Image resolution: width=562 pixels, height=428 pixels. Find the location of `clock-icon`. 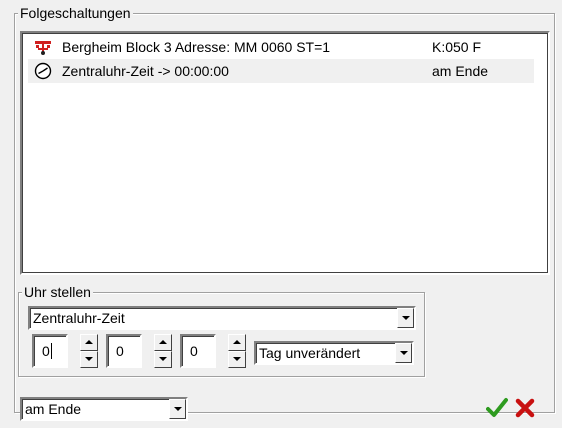

clock-icon is located at coordinates (43, 71).